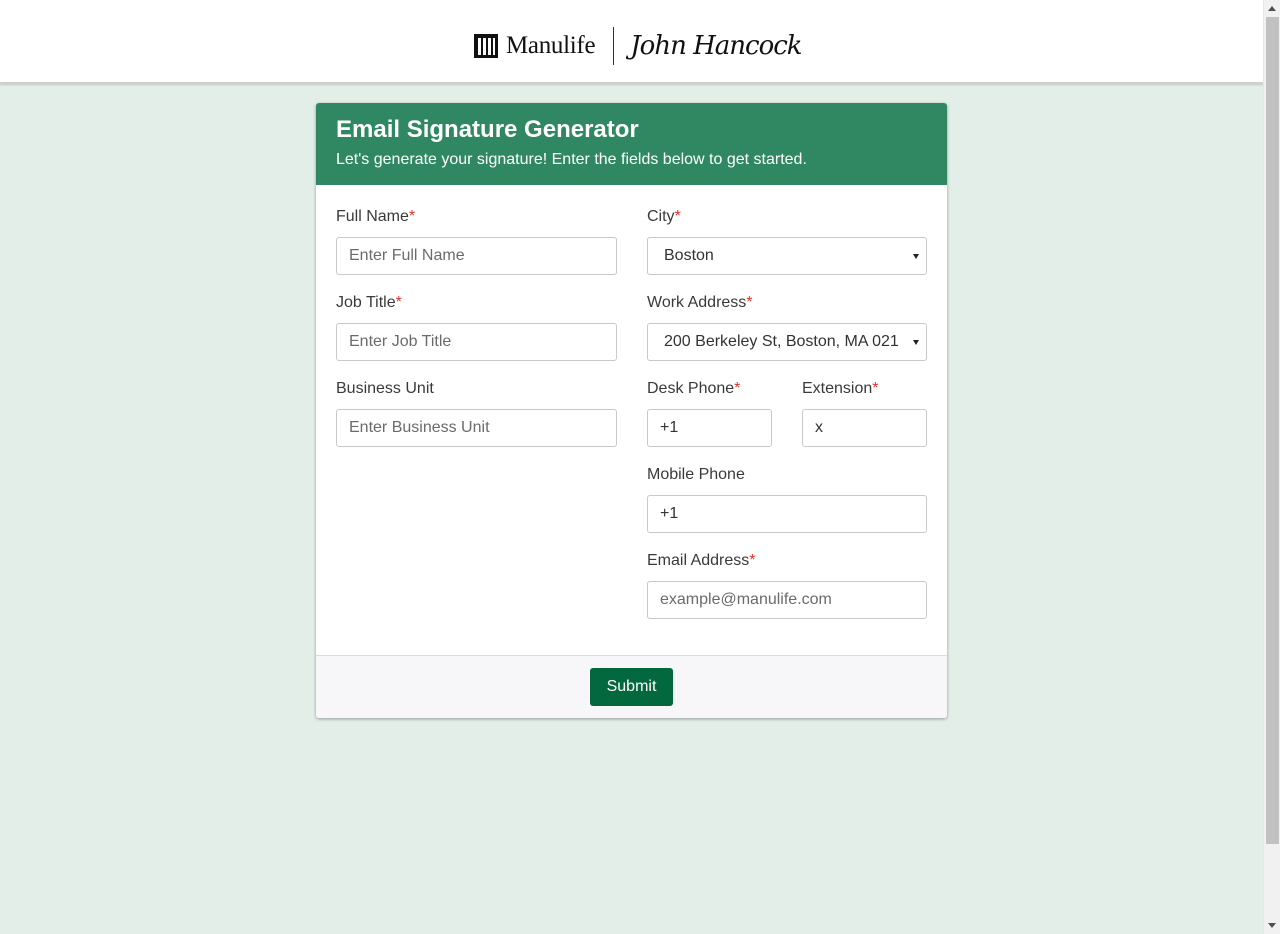 The image size is (1280, 934). I want to click on mobile-phone-label: Mobile Phone, so click(696, 475).